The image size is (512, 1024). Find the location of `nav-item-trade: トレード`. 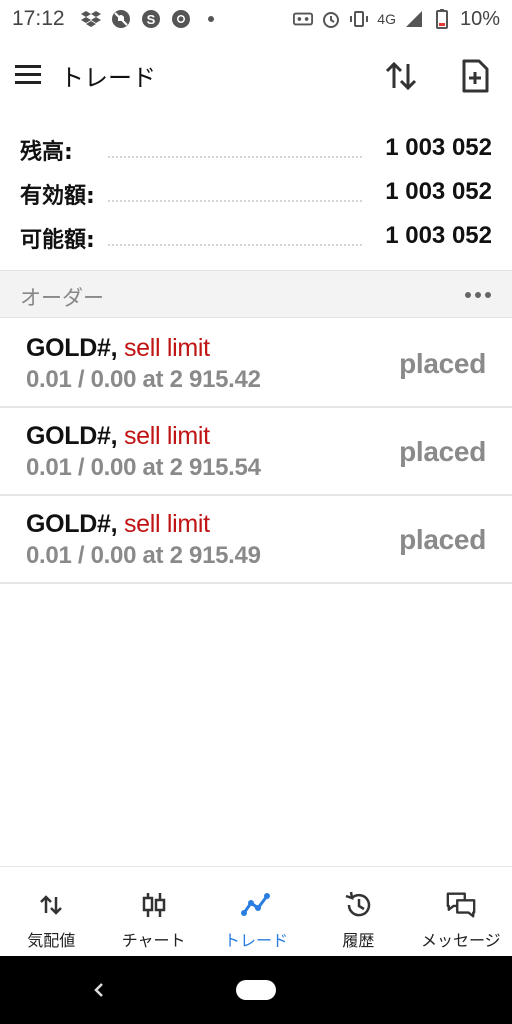

nav-item-trade: トレード is located at coordinates (256, 911).